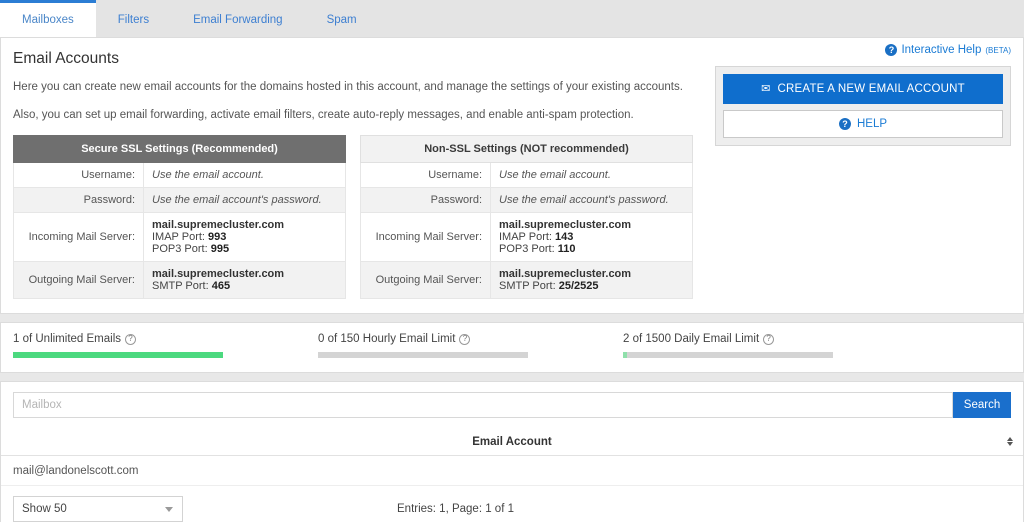  What do you see at coordinates (139, 346) in the screenshot?
I see `quota-emails: 1 of Unlimited Emails ?` at bounding box center [139, 346].